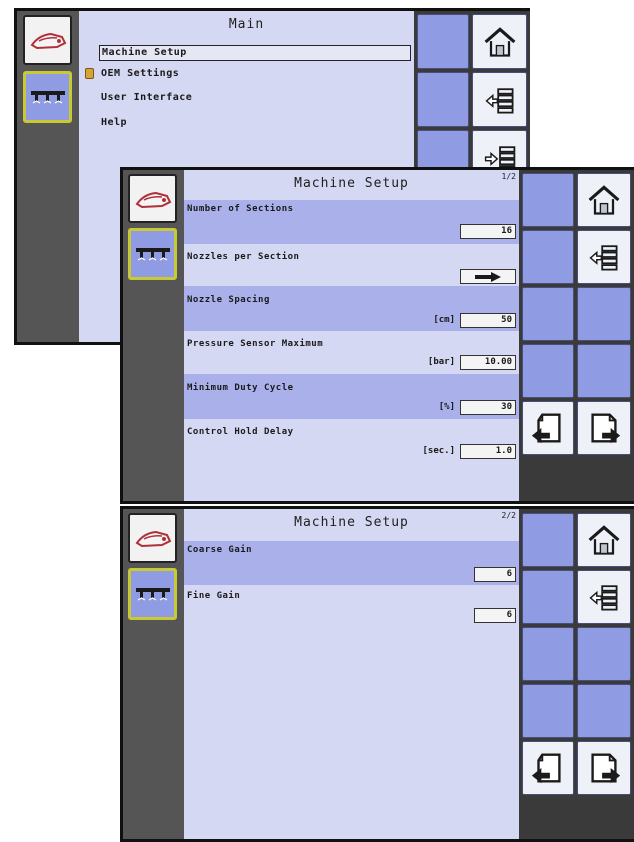 Image resolution: width=634 pixels, height=842 pixels. What do you see at coordinates (351, 607) in the screenshot?
I see `setting-row: Fine Gain 6` at bounding box center [351, 607].